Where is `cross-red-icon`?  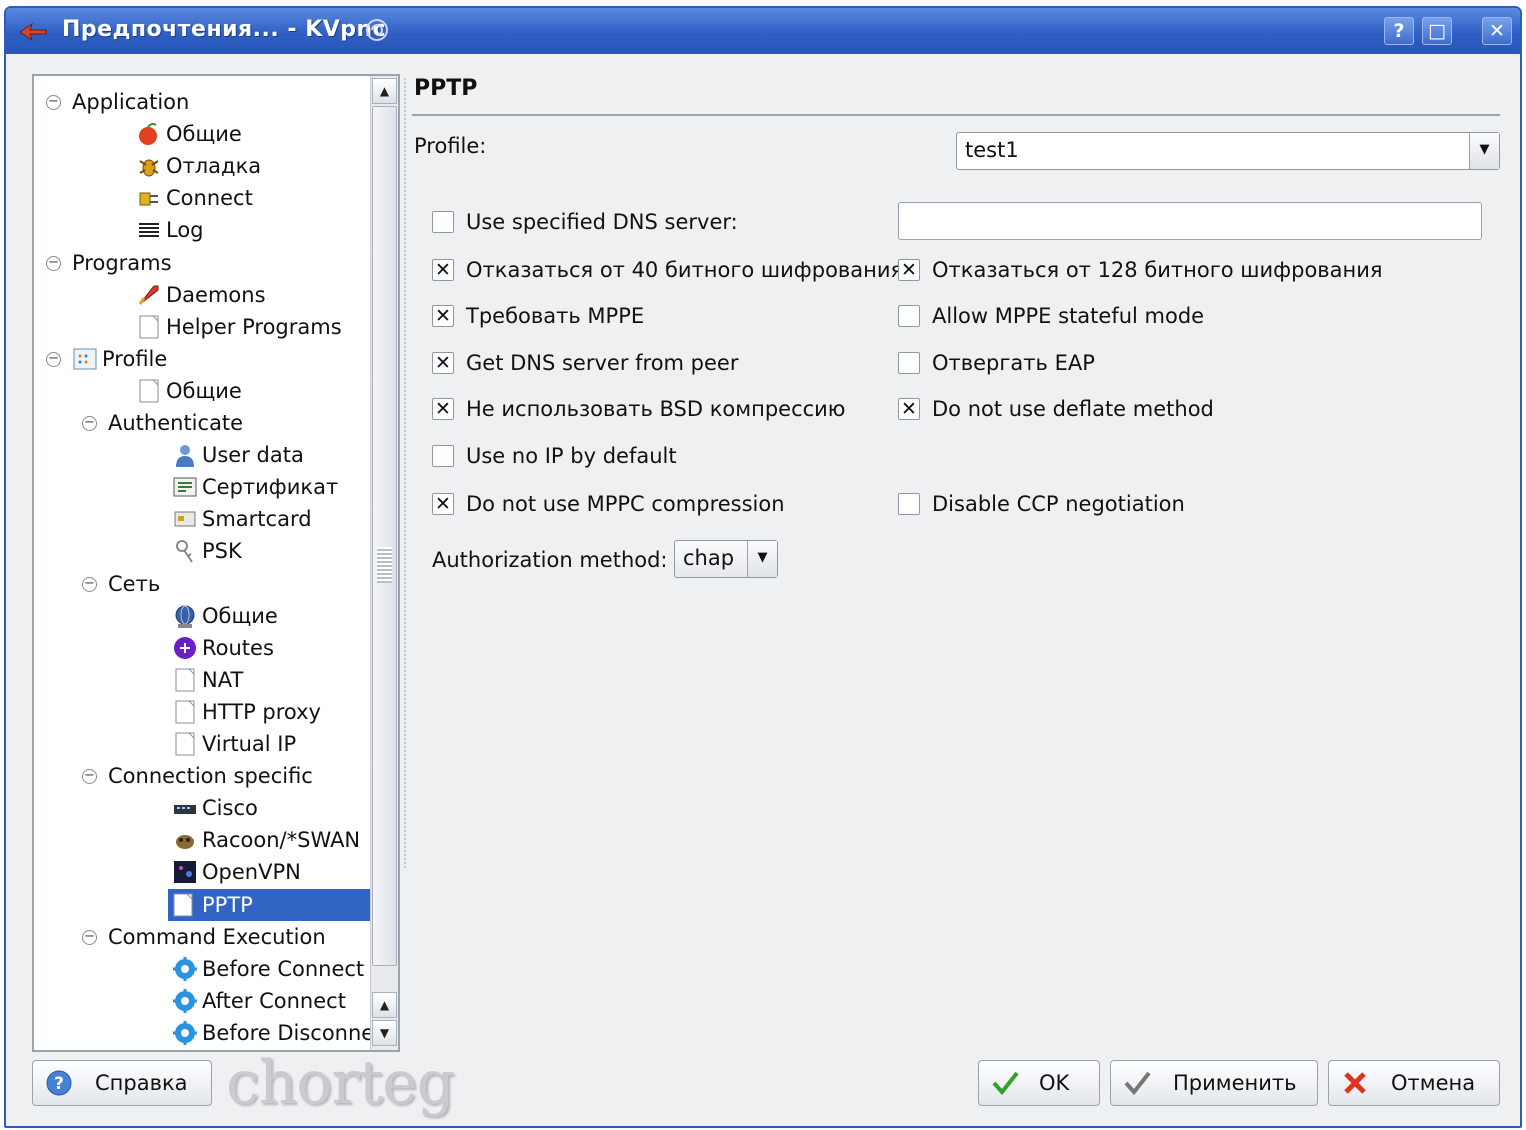
cross-red-icon is located at coordinates (1355, 1083).